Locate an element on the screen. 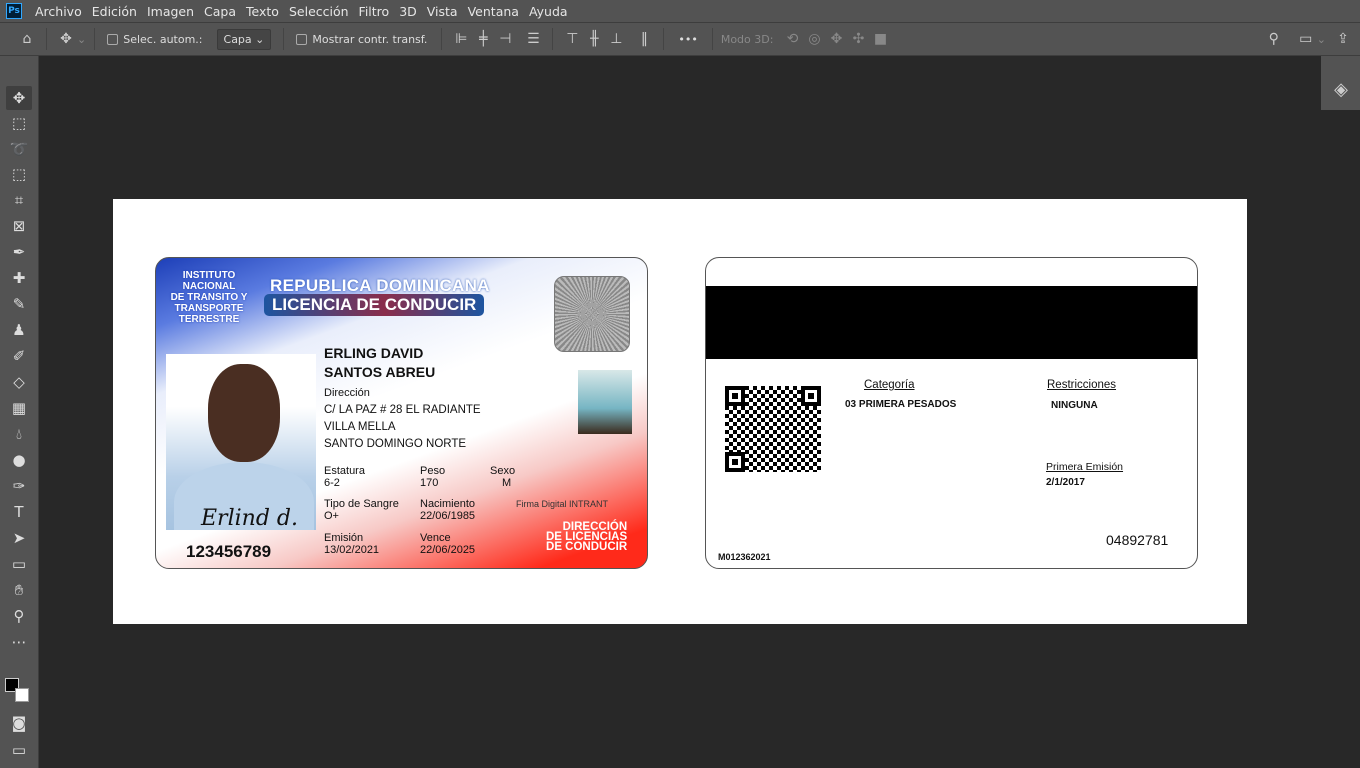 Image resolution: width=1360 pixels, height=768 pixels. menu-ventana: Ventana is located at coordinates (493, 11).